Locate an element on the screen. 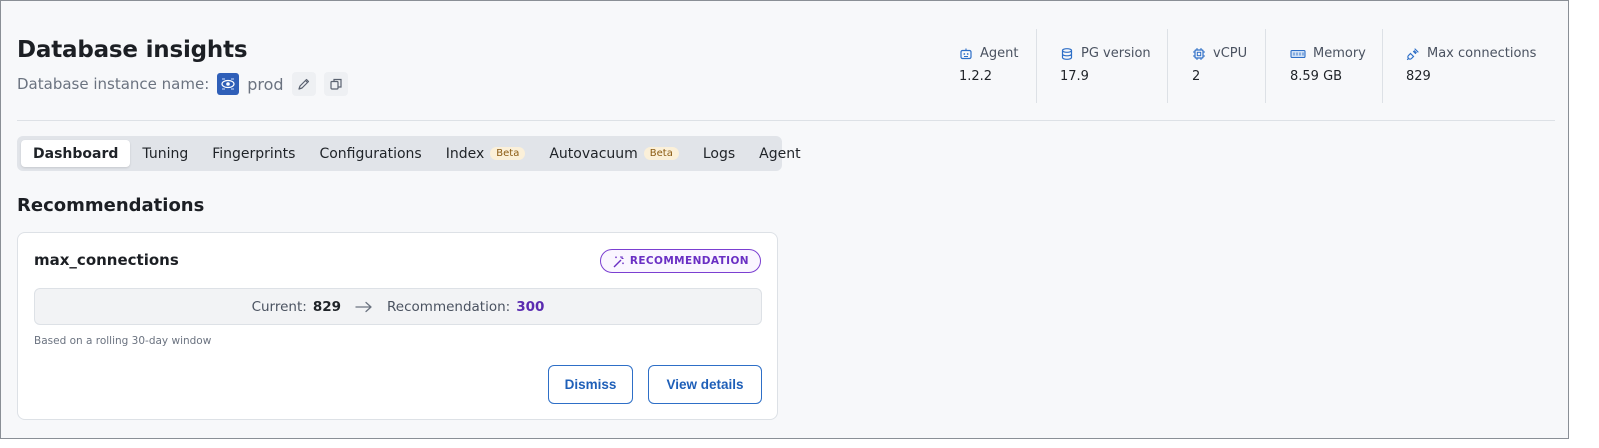 Image resolution: width=1599 pixels, height=448 pixels. stat-label: Agent is located at coordinates (999, 53).